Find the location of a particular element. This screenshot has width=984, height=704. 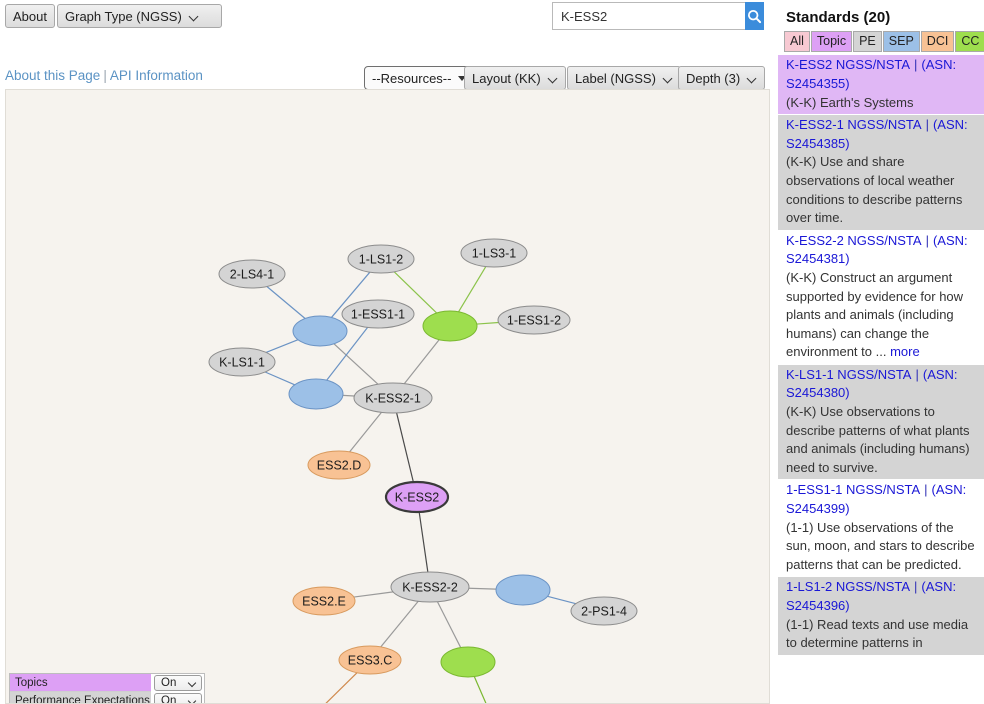

depth-select: Depth (3) is located at coordinates (722, 78).